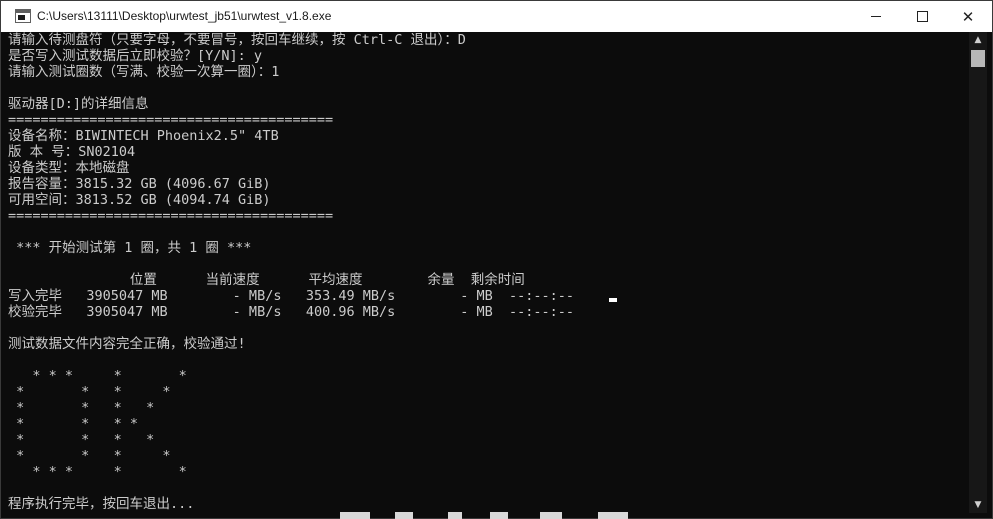 The height and width of the screenshot is (519, 993). What do you see at coordinates (139, 184) in the screenshot?
I see `console-line: 报告容量：3815.32 GB (4096.67 GiB)` at bounding box center [139, 184].